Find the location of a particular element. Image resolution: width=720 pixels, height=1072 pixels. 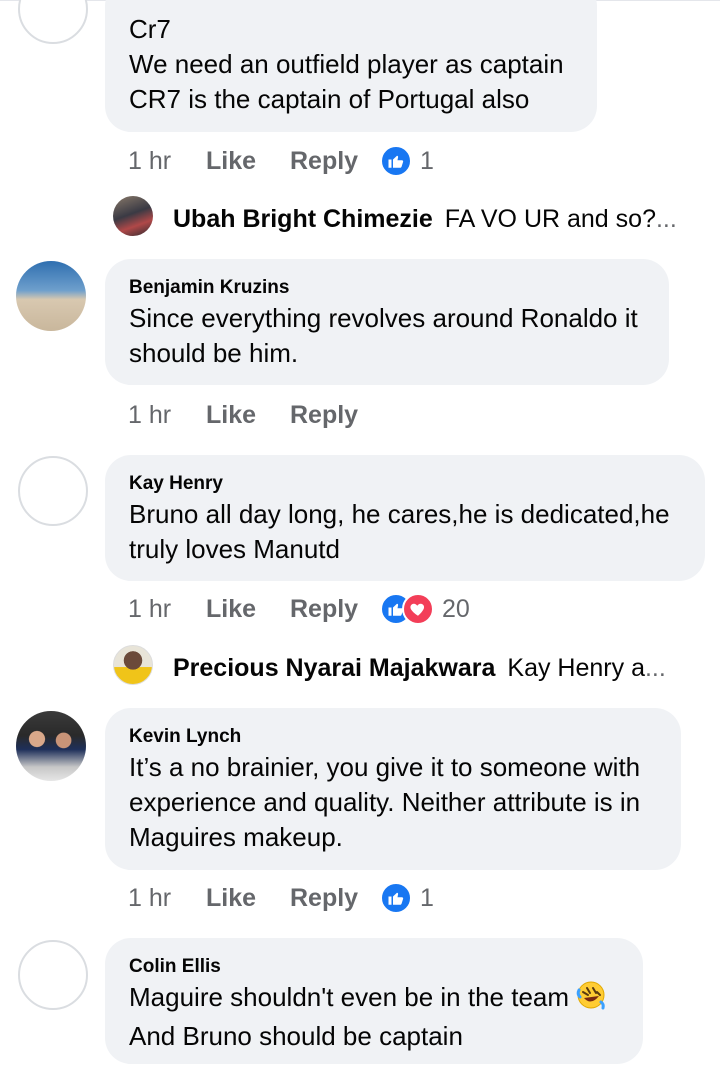

rolling-on-floor-laughing-icon is located at coordinates (591, 999).